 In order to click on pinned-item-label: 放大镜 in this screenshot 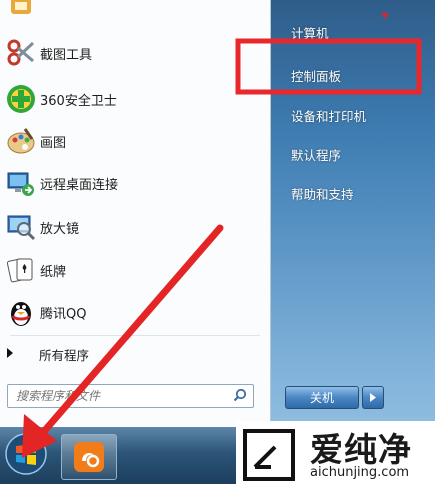, I will do `click(60, 229)`.